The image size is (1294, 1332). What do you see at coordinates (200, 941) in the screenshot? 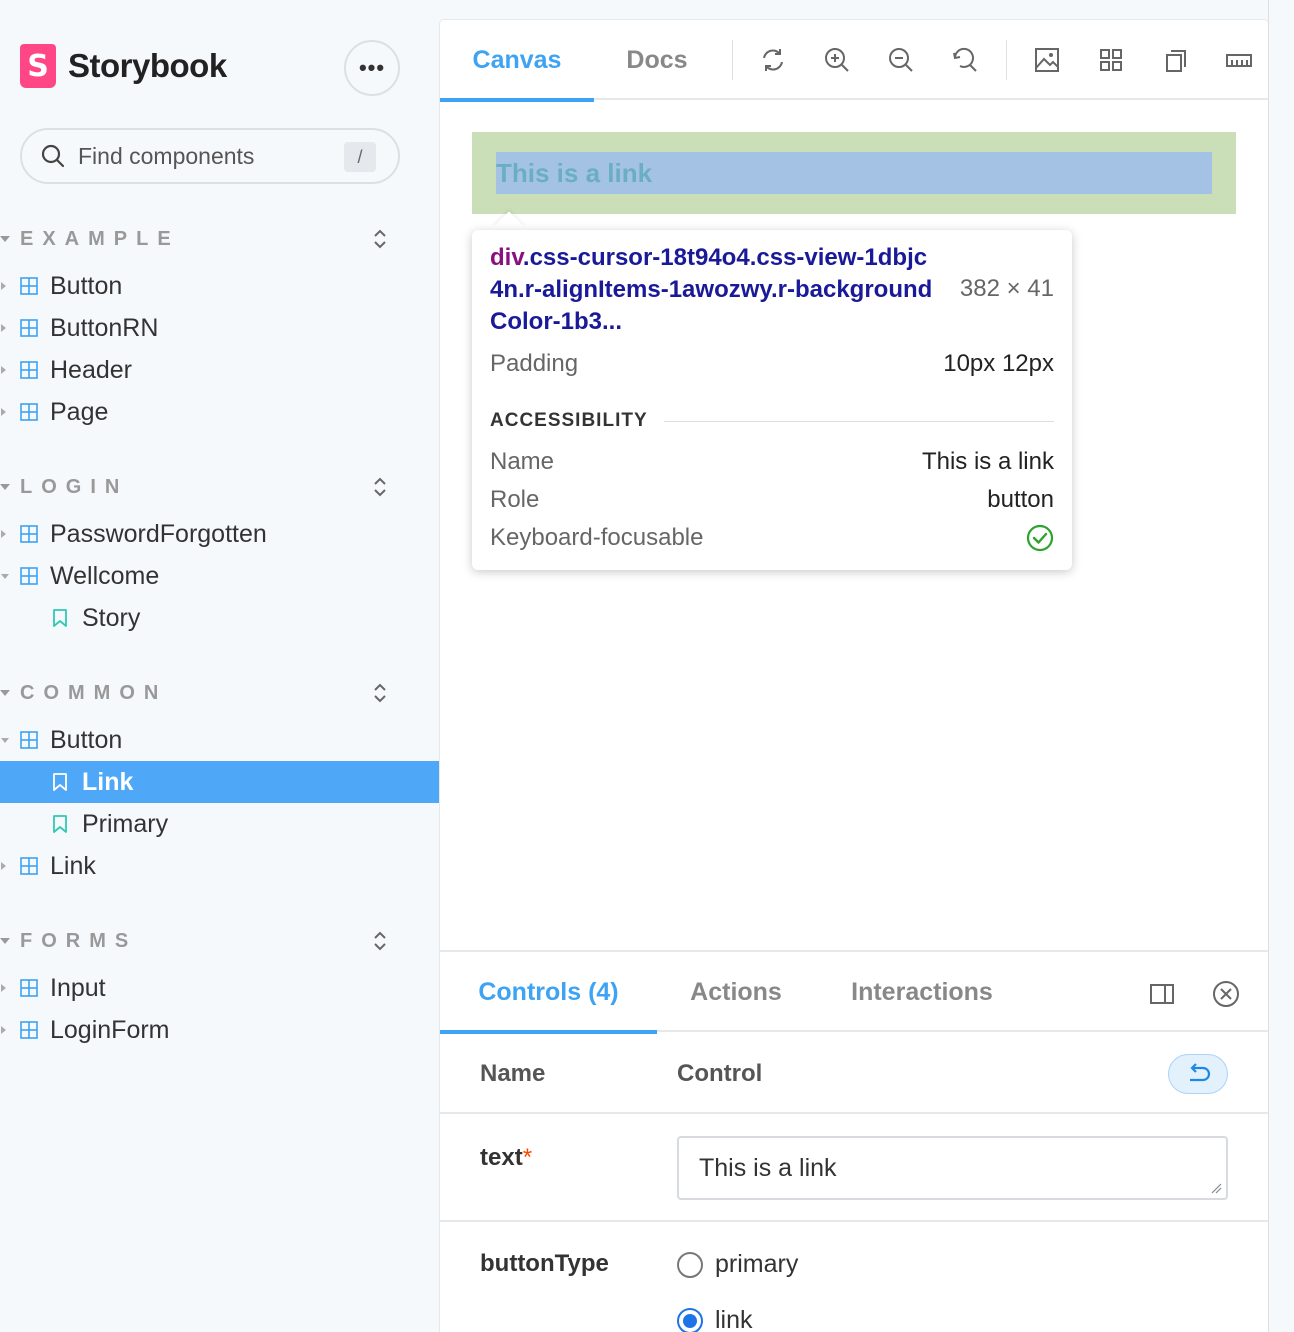
I see `group-header-forms: FORMS` at bounding box center [200, 941].